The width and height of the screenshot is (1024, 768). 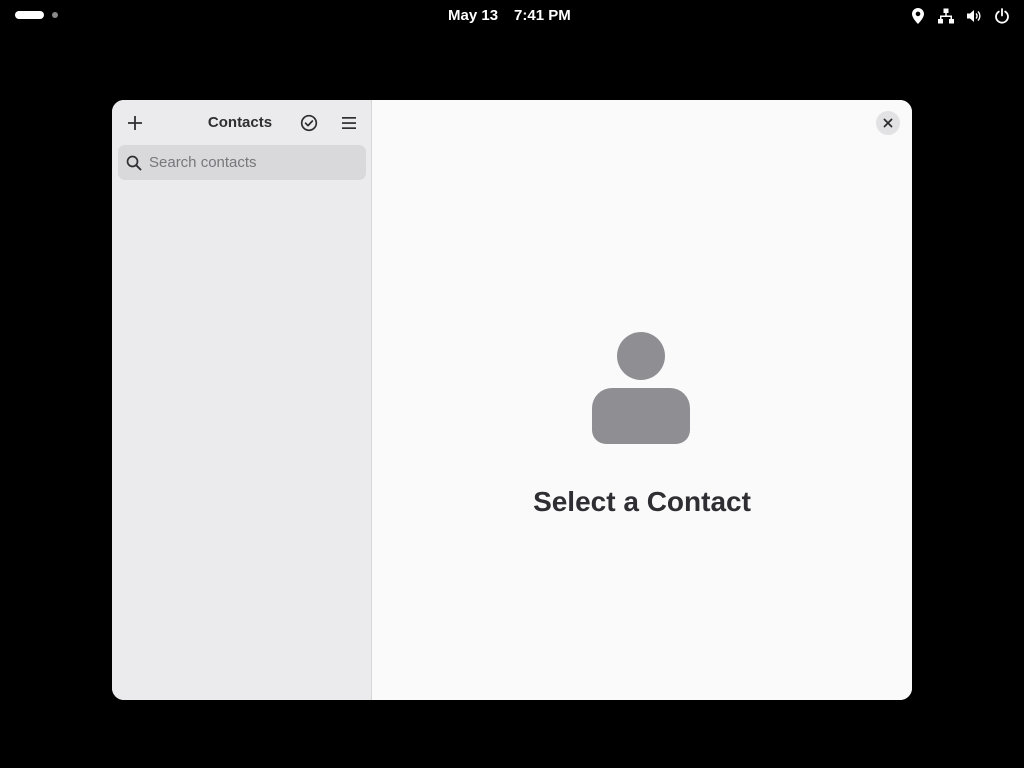 I want to click on sidebar-title: Contacts, so click(x=240, y=122).